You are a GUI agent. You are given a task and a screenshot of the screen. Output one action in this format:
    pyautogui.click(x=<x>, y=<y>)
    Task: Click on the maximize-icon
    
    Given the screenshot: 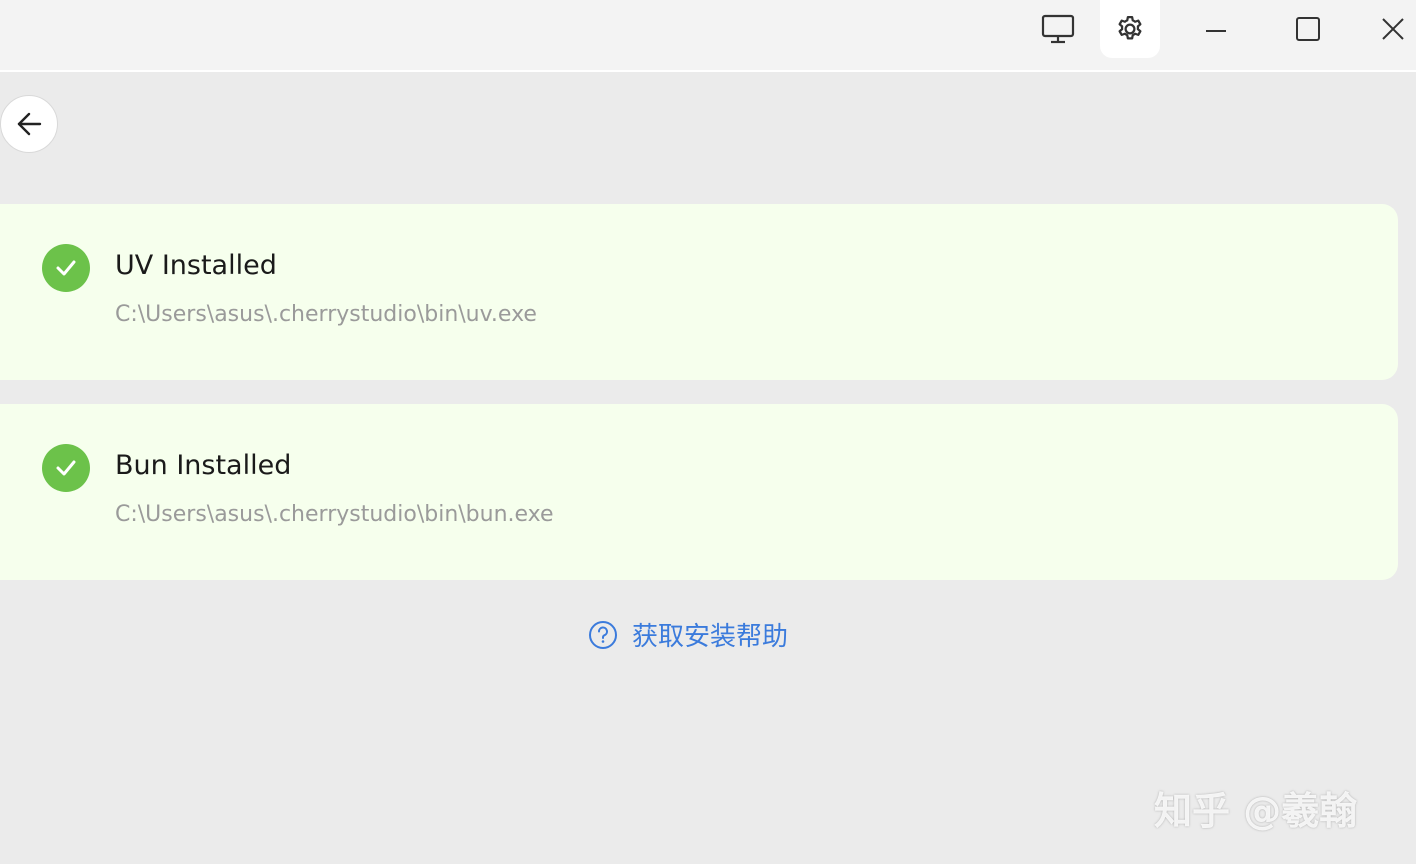 What is the action you would take?
    pyautogui.click(x=1308, y=29)
    